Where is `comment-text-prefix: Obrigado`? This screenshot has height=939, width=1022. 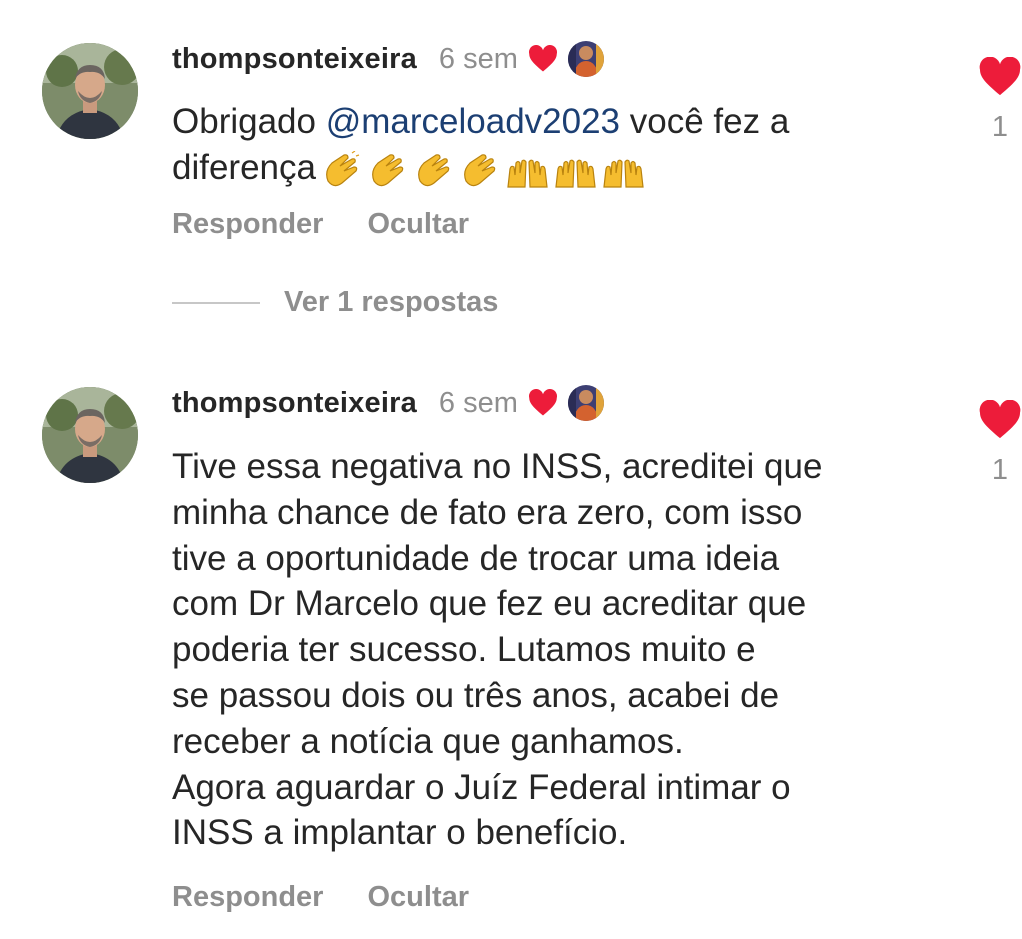
comment-text-prefix: Obrigado is located at coordinates (249, 121).